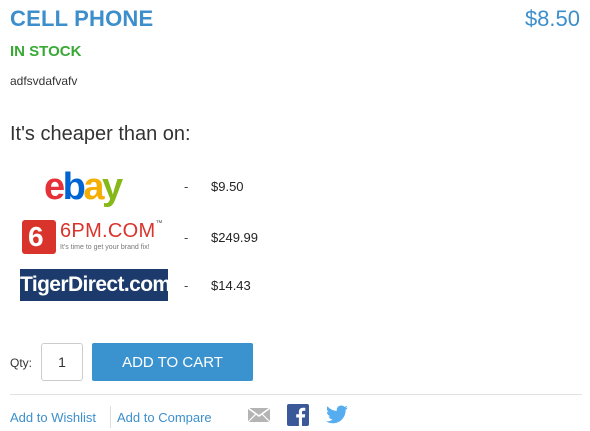  Describe the element at coordinates (44, 81) in the screenshot. I see `product-description: adfsvdafvafv` at that location.